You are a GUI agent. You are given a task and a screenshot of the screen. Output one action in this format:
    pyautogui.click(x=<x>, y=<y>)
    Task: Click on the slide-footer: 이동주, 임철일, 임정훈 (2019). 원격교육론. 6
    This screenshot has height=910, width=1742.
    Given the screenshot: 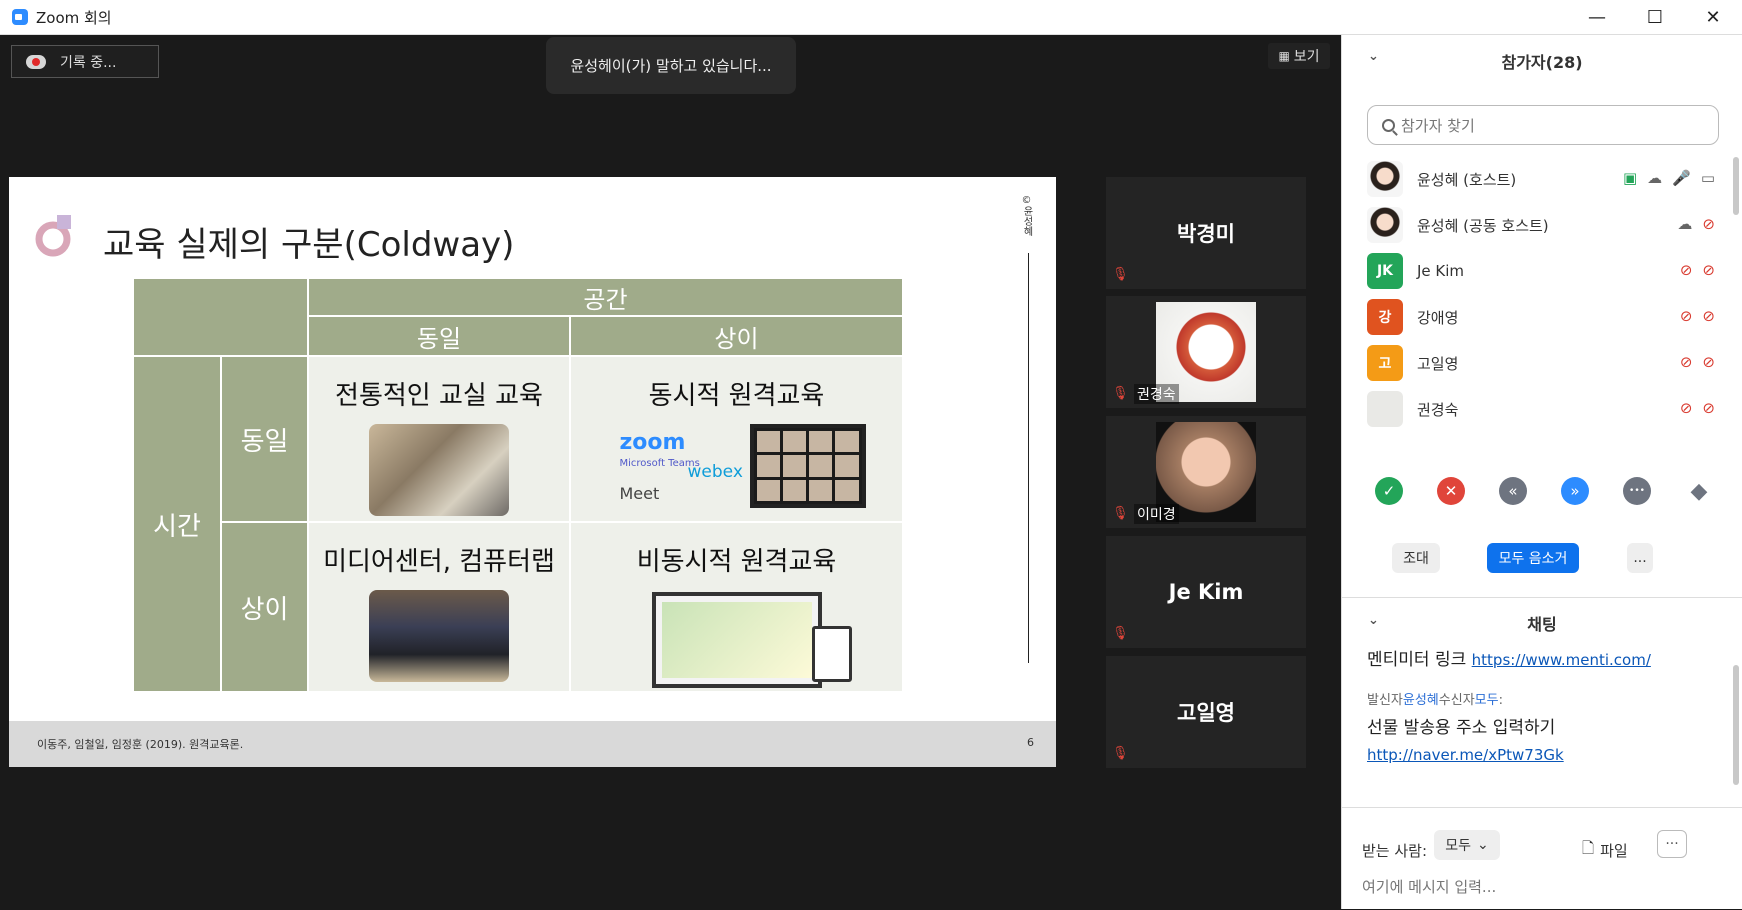 What is the action you would take?
    pyautogui.click(x=532, y=744)
    